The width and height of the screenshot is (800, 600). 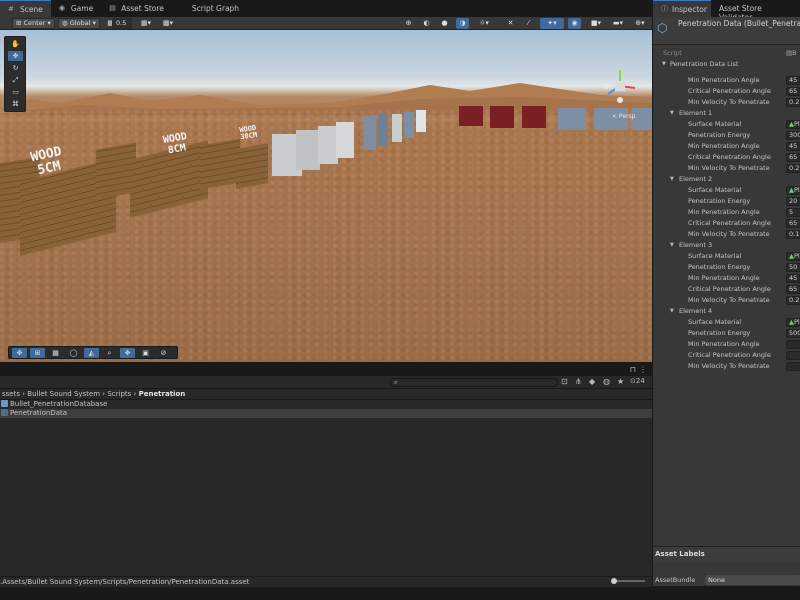 What do you see at coordinates (444, 23) in the screenshot?
I see `sphere-icon: ●` at bounding box center [444, 23].